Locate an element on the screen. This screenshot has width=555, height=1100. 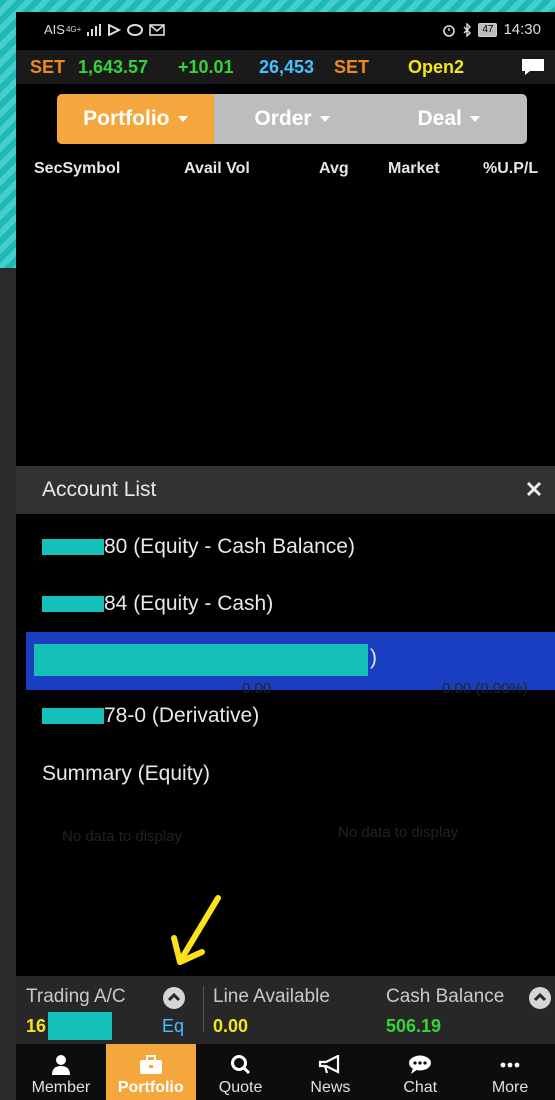
tab-deal: Deal is located at coordinates (448, 119).